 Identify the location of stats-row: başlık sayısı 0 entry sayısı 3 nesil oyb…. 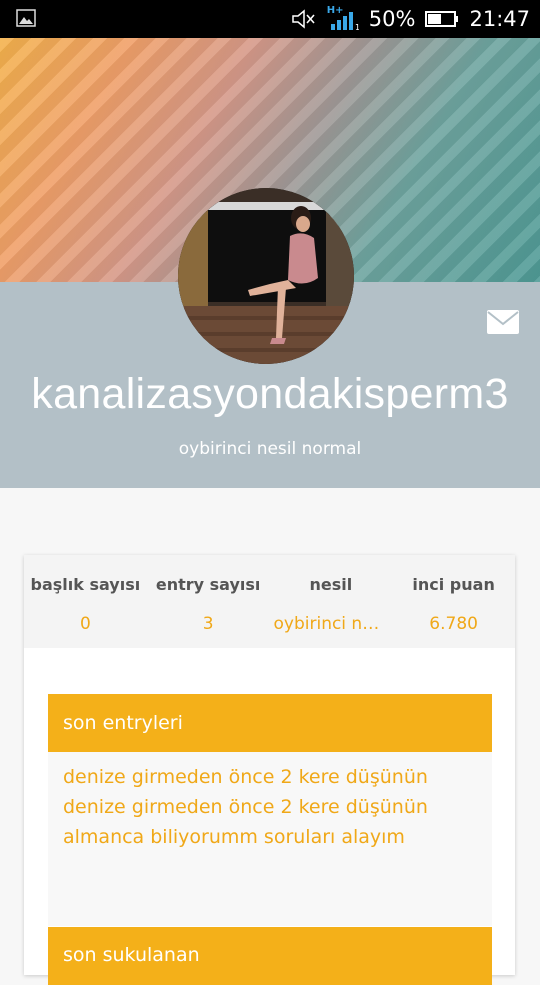
(269, 601).